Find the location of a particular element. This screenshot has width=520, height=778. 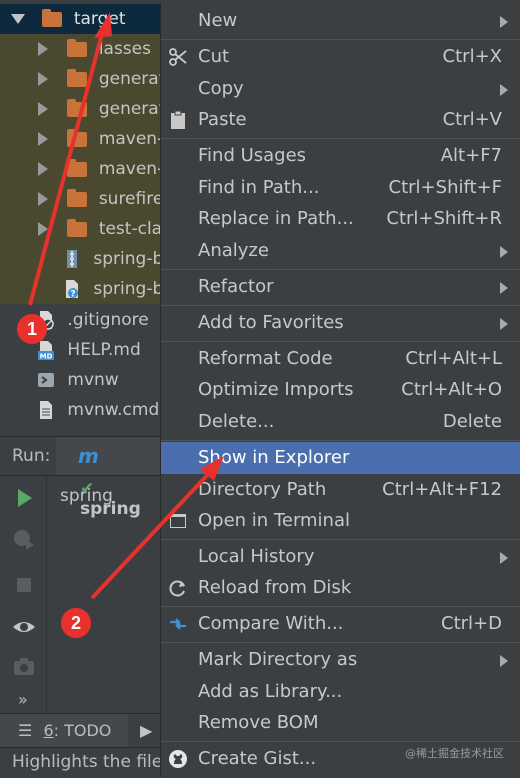

run-play-icon is located at coordinates (24, 498).